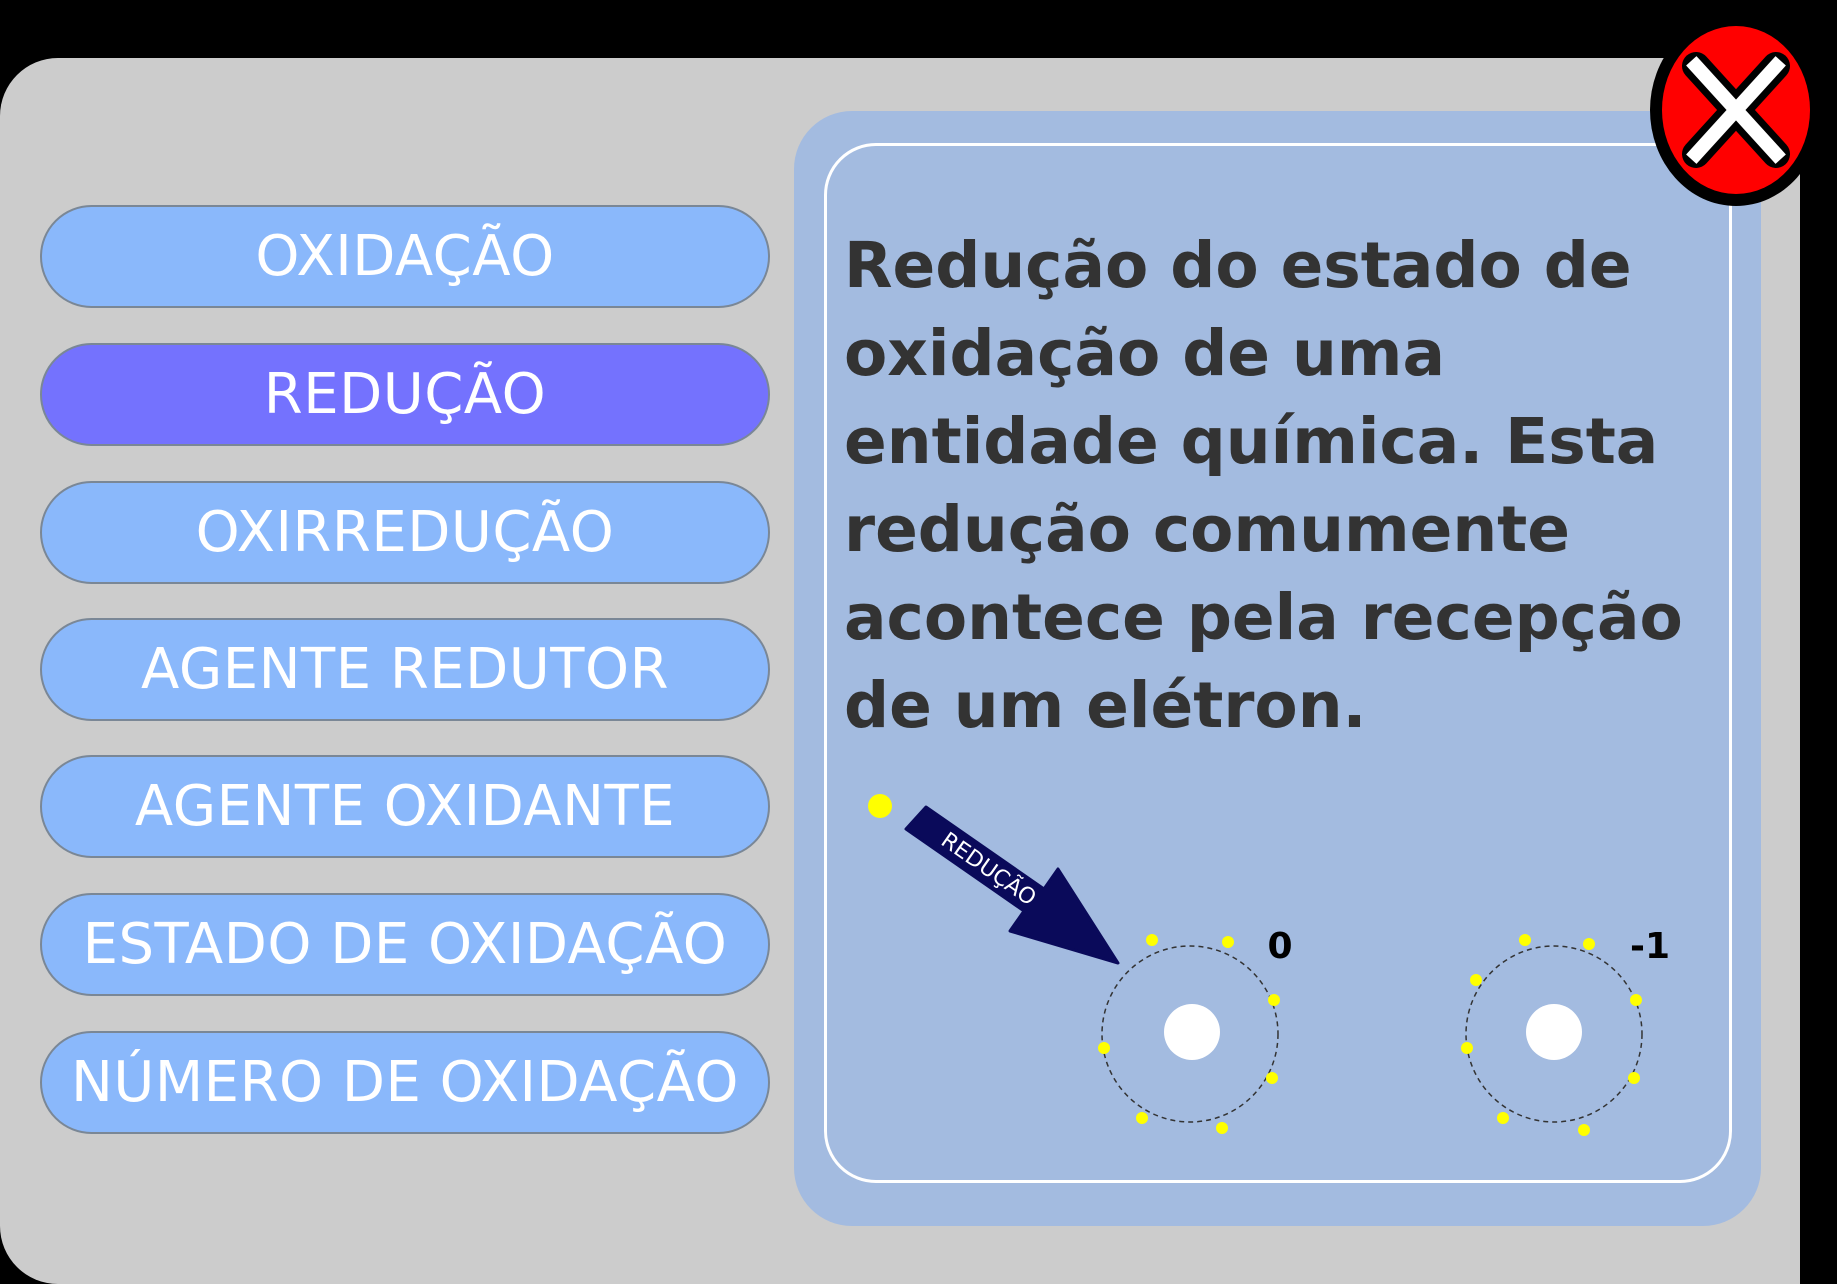 Image resolution: width=1837 pixels, height=1284 pixels. I want to click on menu-button-oxidacao: OXIDAÇÃO, so click(405, 256).